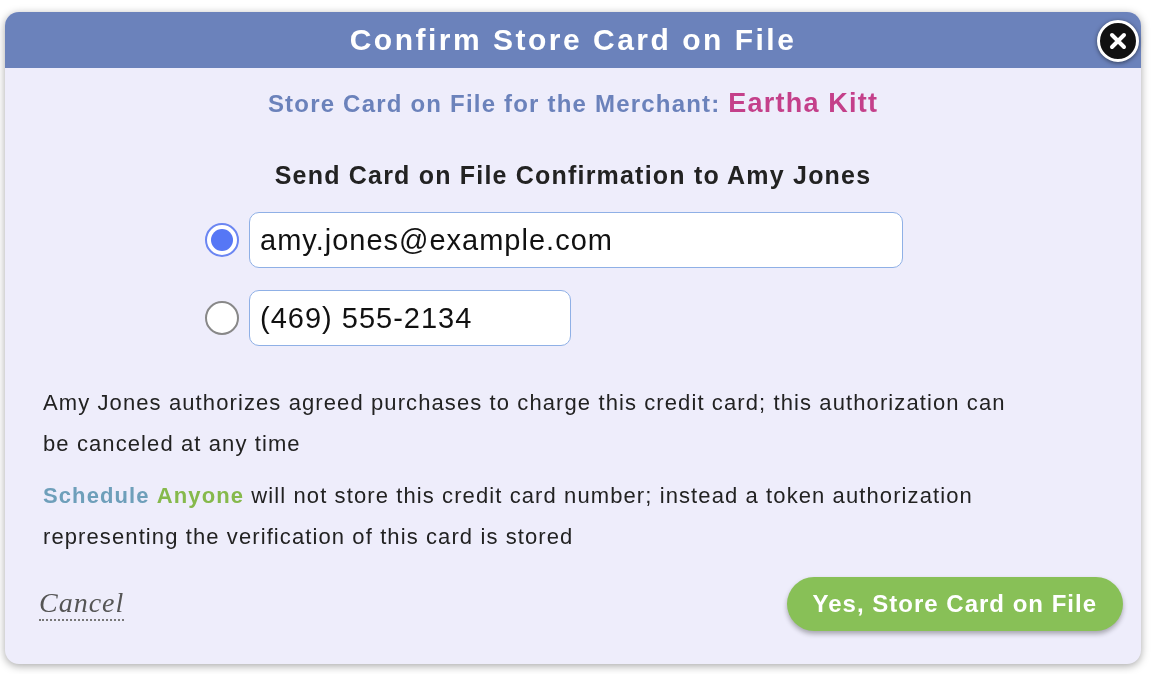  What do you see at coordinates (573, 175) in the screenshot?
I see `confirmation-heading: Send Card on File Confirmation to Amy Jones` at bounding box center [573, 175].